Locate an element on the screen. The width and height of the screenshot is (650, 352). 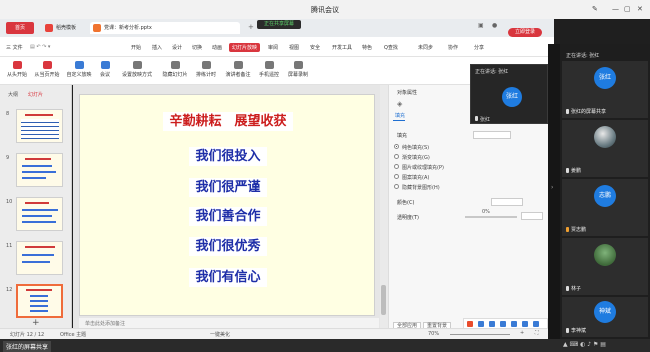
sogou-icon is located at coordinates (470, 324).